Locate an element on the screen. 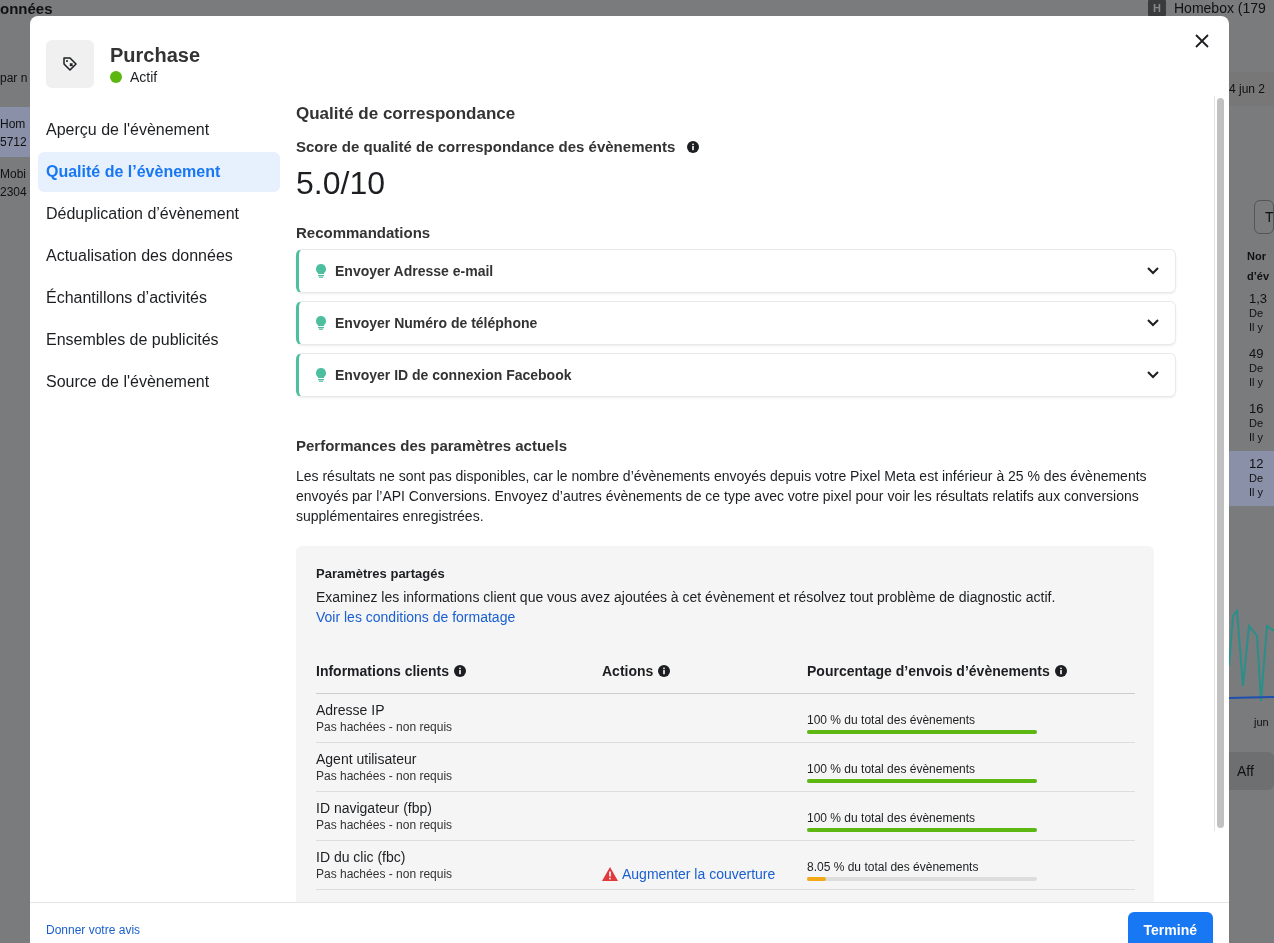 The width and height of the screenshot is (1274, 943). nav-item: Aperçu de l'évènement is located at coordinates (159, 130).